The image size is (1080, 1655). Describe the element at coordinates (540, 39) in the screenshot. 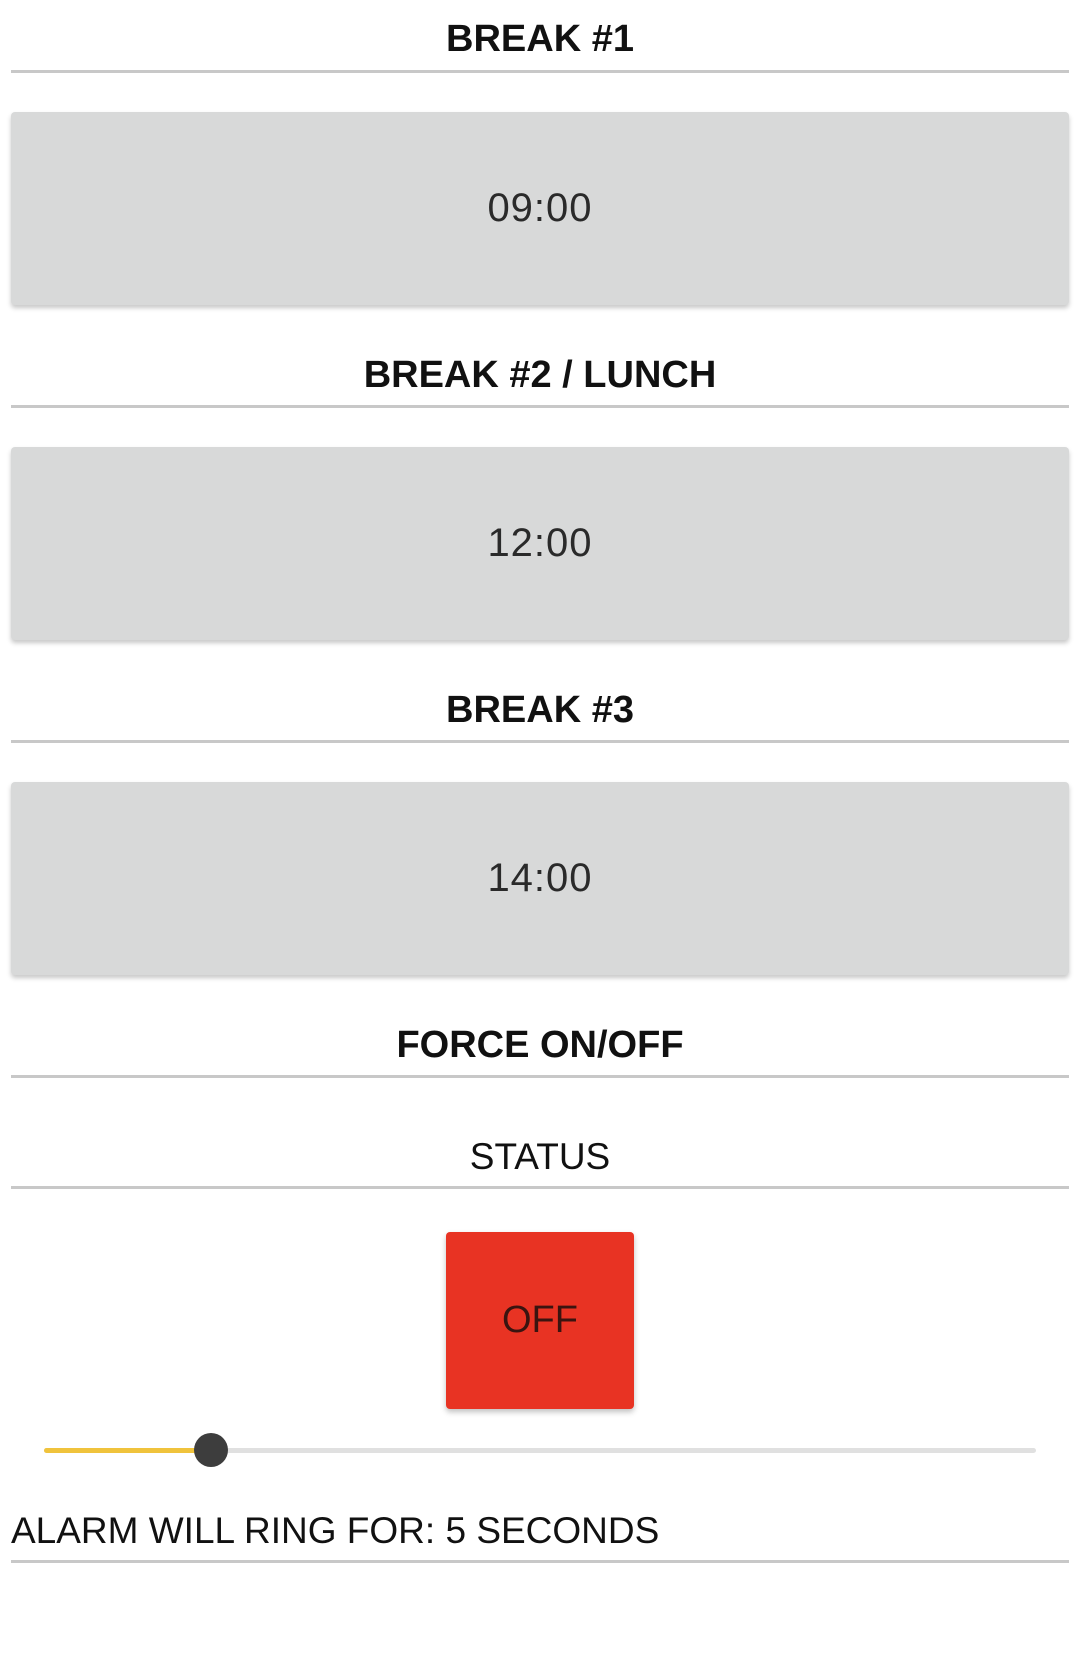

I see `break-1-title: BREAK #1` at that location.